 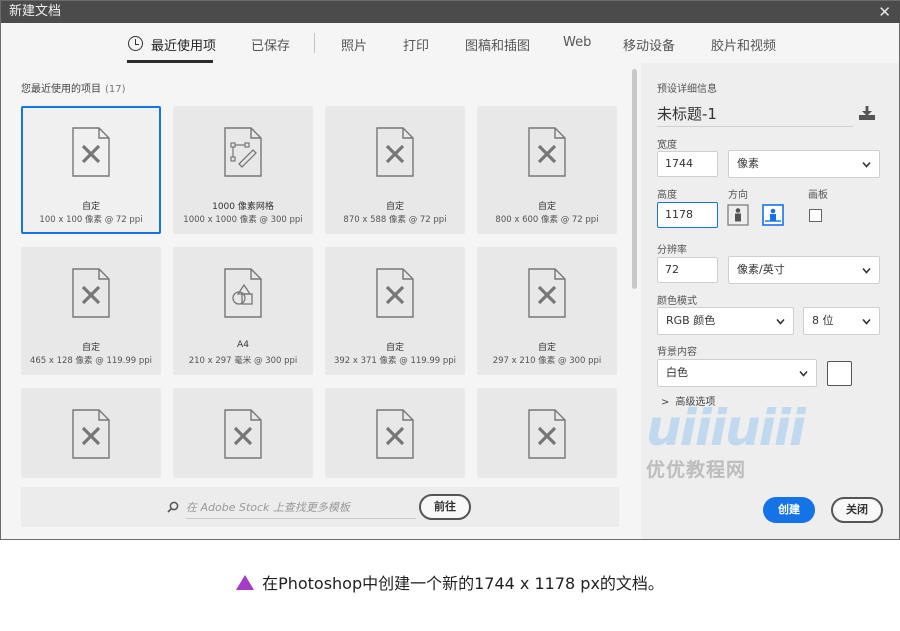 I want to click on recent-item-size: 800 x 600 像素 @ 72 ppi, so click(x=547, y=220).